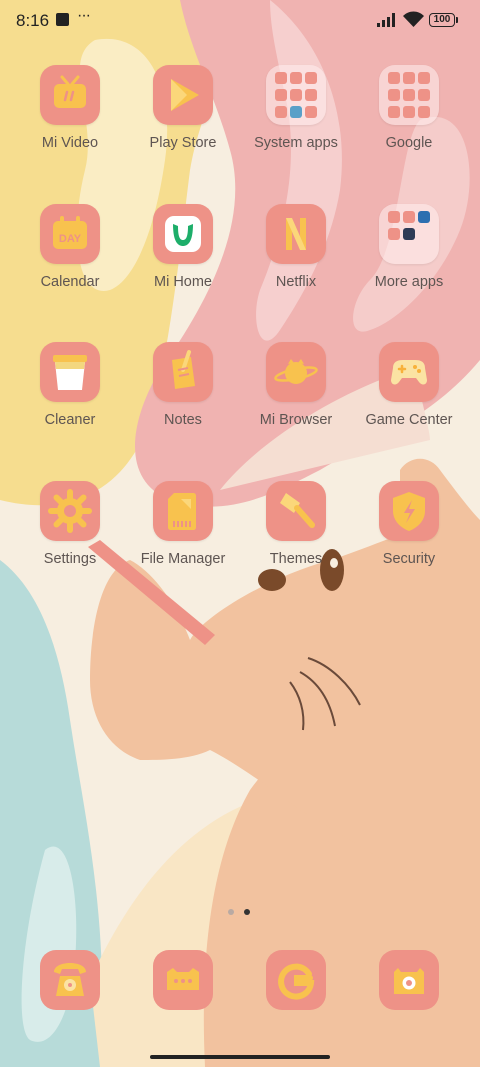  I want to click on camera-icon, so click(409, 980).